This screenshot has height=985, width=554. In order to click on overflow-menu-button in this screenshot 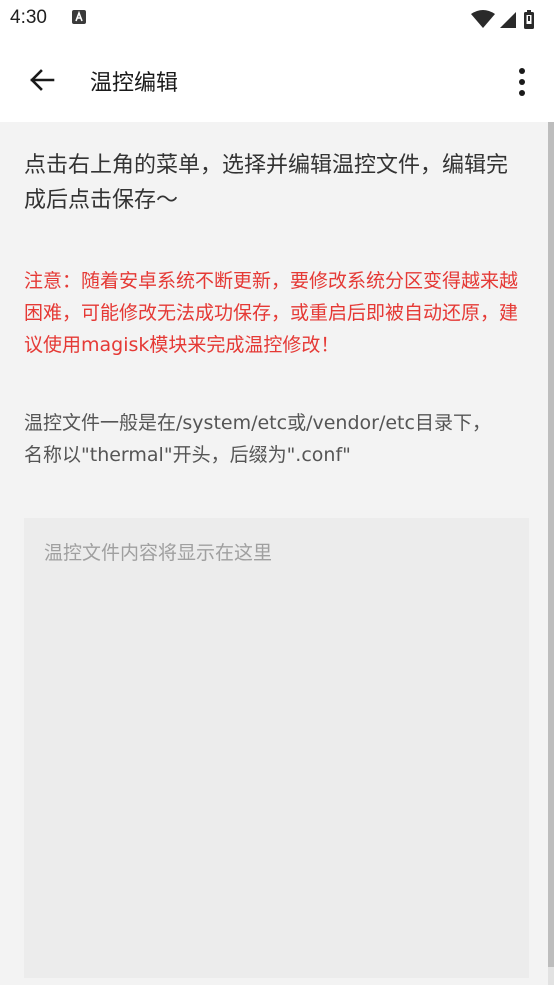, I will do `click(522, 82)`.